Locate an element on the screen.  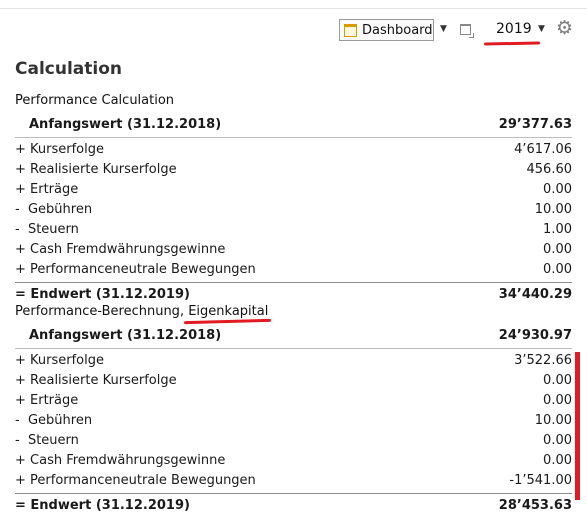
end-value: 28’453.63 is located at coordinates (535, 505).